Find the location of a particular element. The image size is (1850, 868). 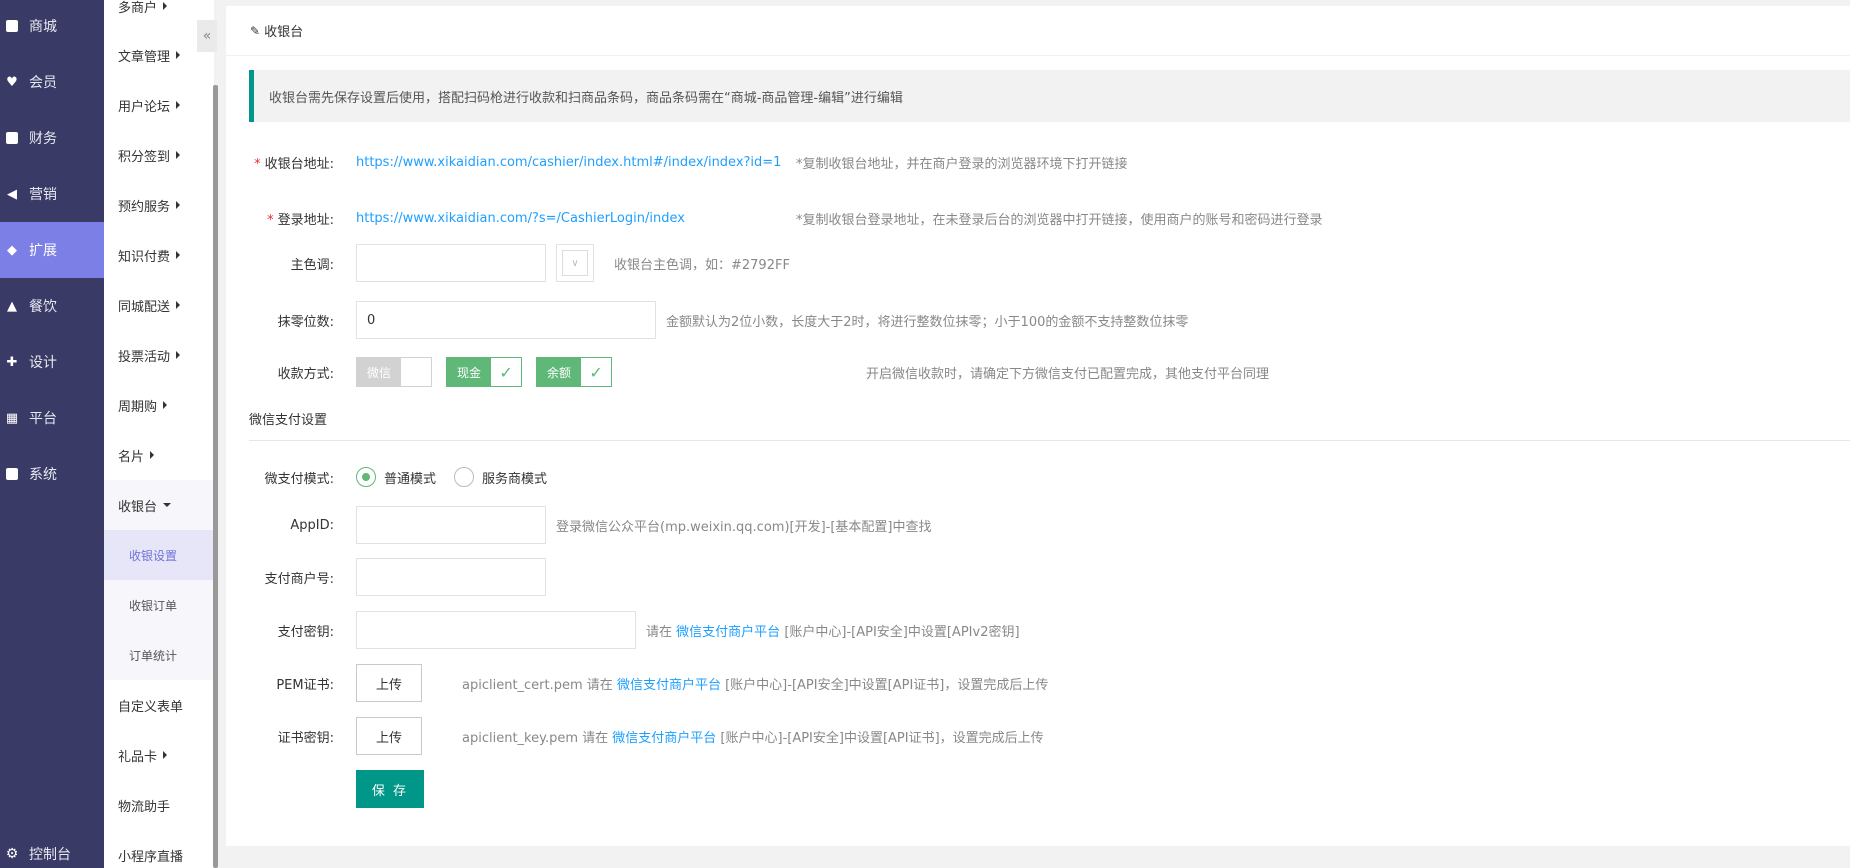

wechat-section-title: 微信支付设置 is located at coordinates (288, 420).